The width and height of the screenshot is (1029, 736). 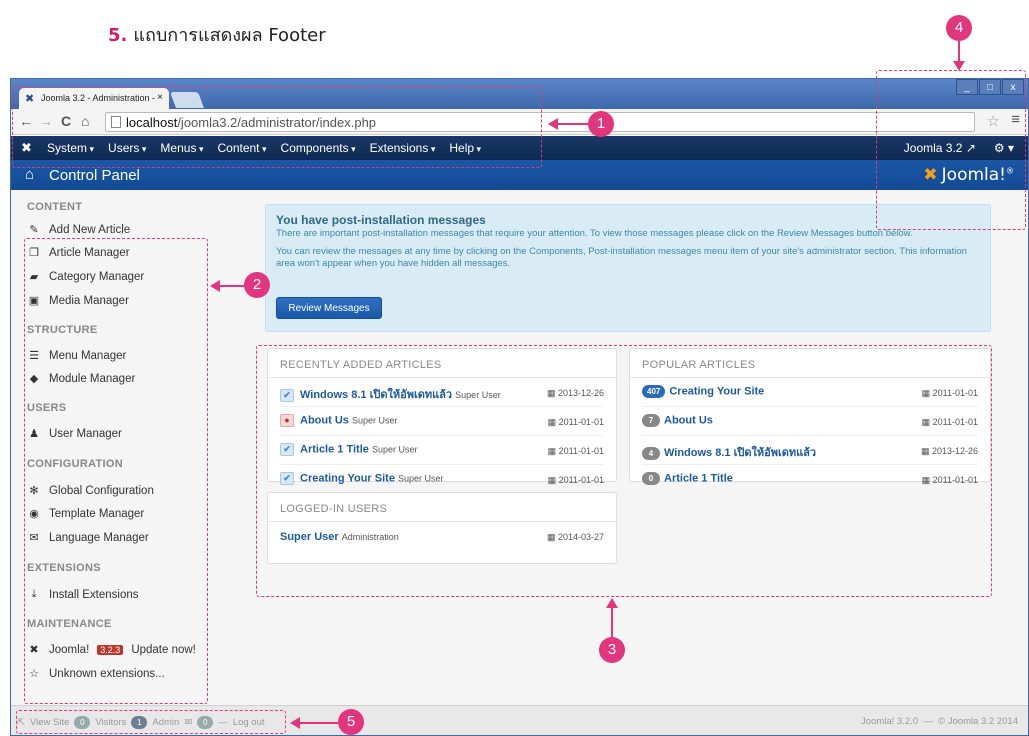 What do you see at coordinates (612, 650) in the screenshot?
I see `marker-3: 3` at bounding box center [612, 650].